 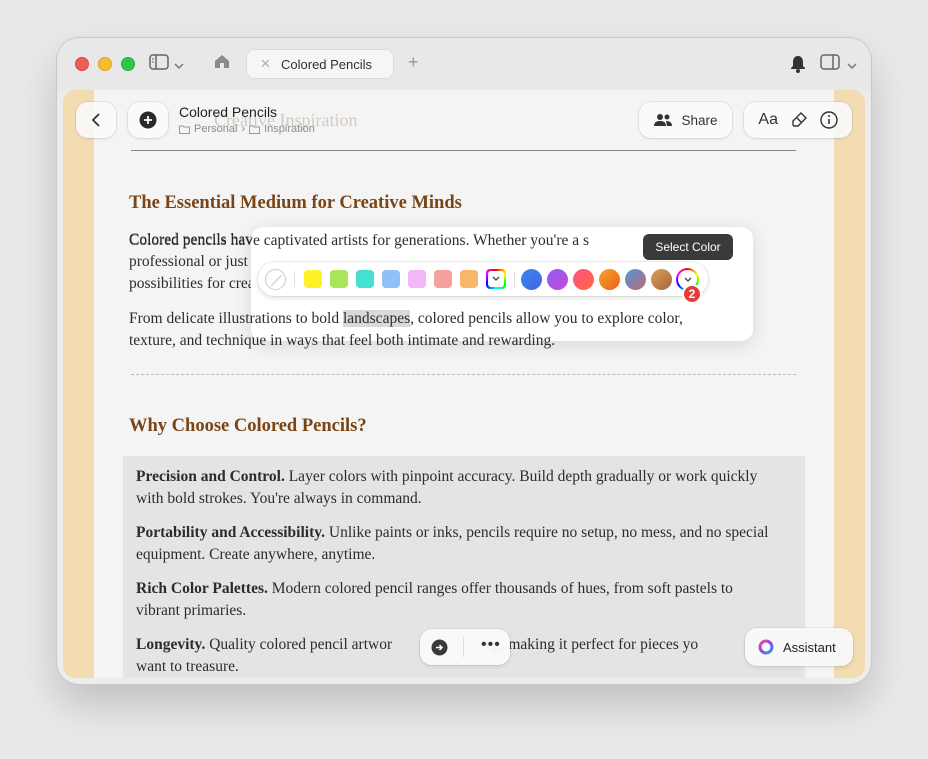 I want to click on more-swatches-button, so click(x=496, y=279).